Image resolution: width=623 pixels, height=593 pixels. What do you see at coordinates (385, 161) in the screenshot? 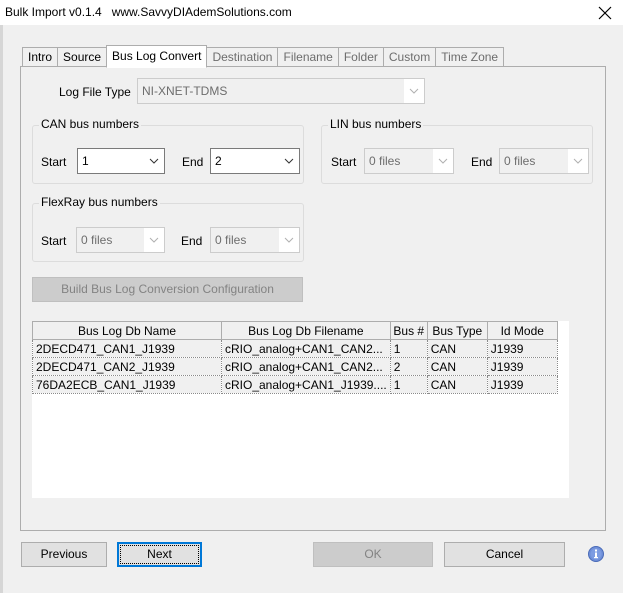
I see `lin-start-value: 0 files` at bounding box center [385, 161].